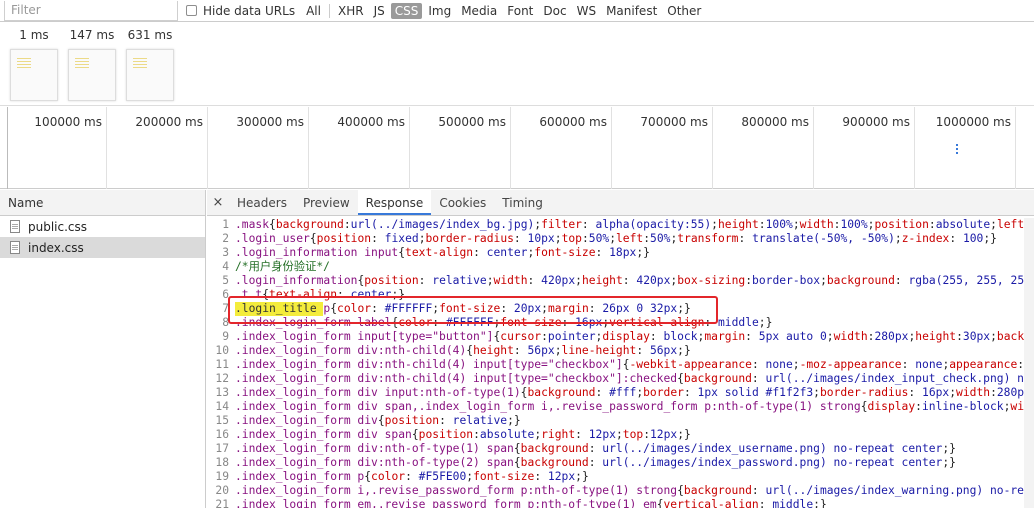 The height and width of the screenshot is (508, 1034). I want to click on code-token: inline-block, so click(962, 406).